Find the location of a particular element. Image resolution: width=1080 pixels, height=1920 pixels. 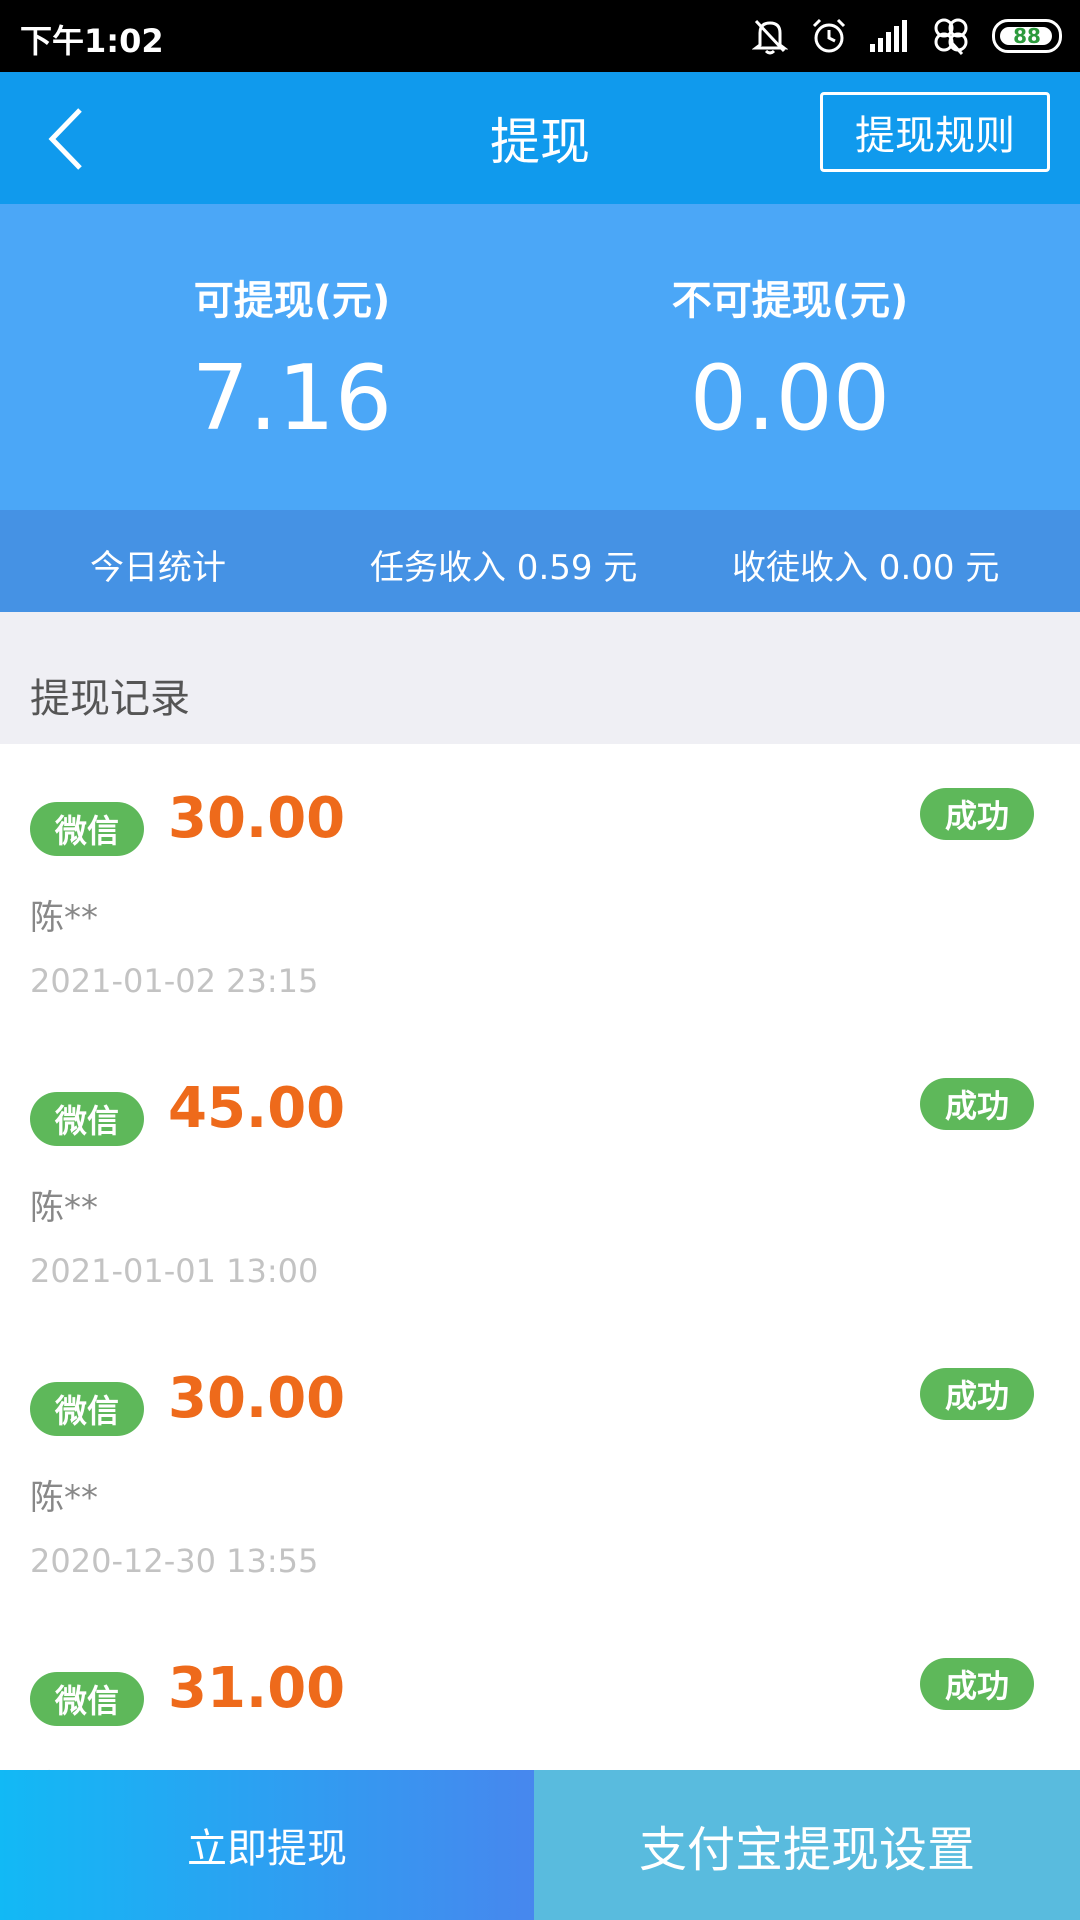

record-amount: 45.00 is located at coordinates (257, 1108).